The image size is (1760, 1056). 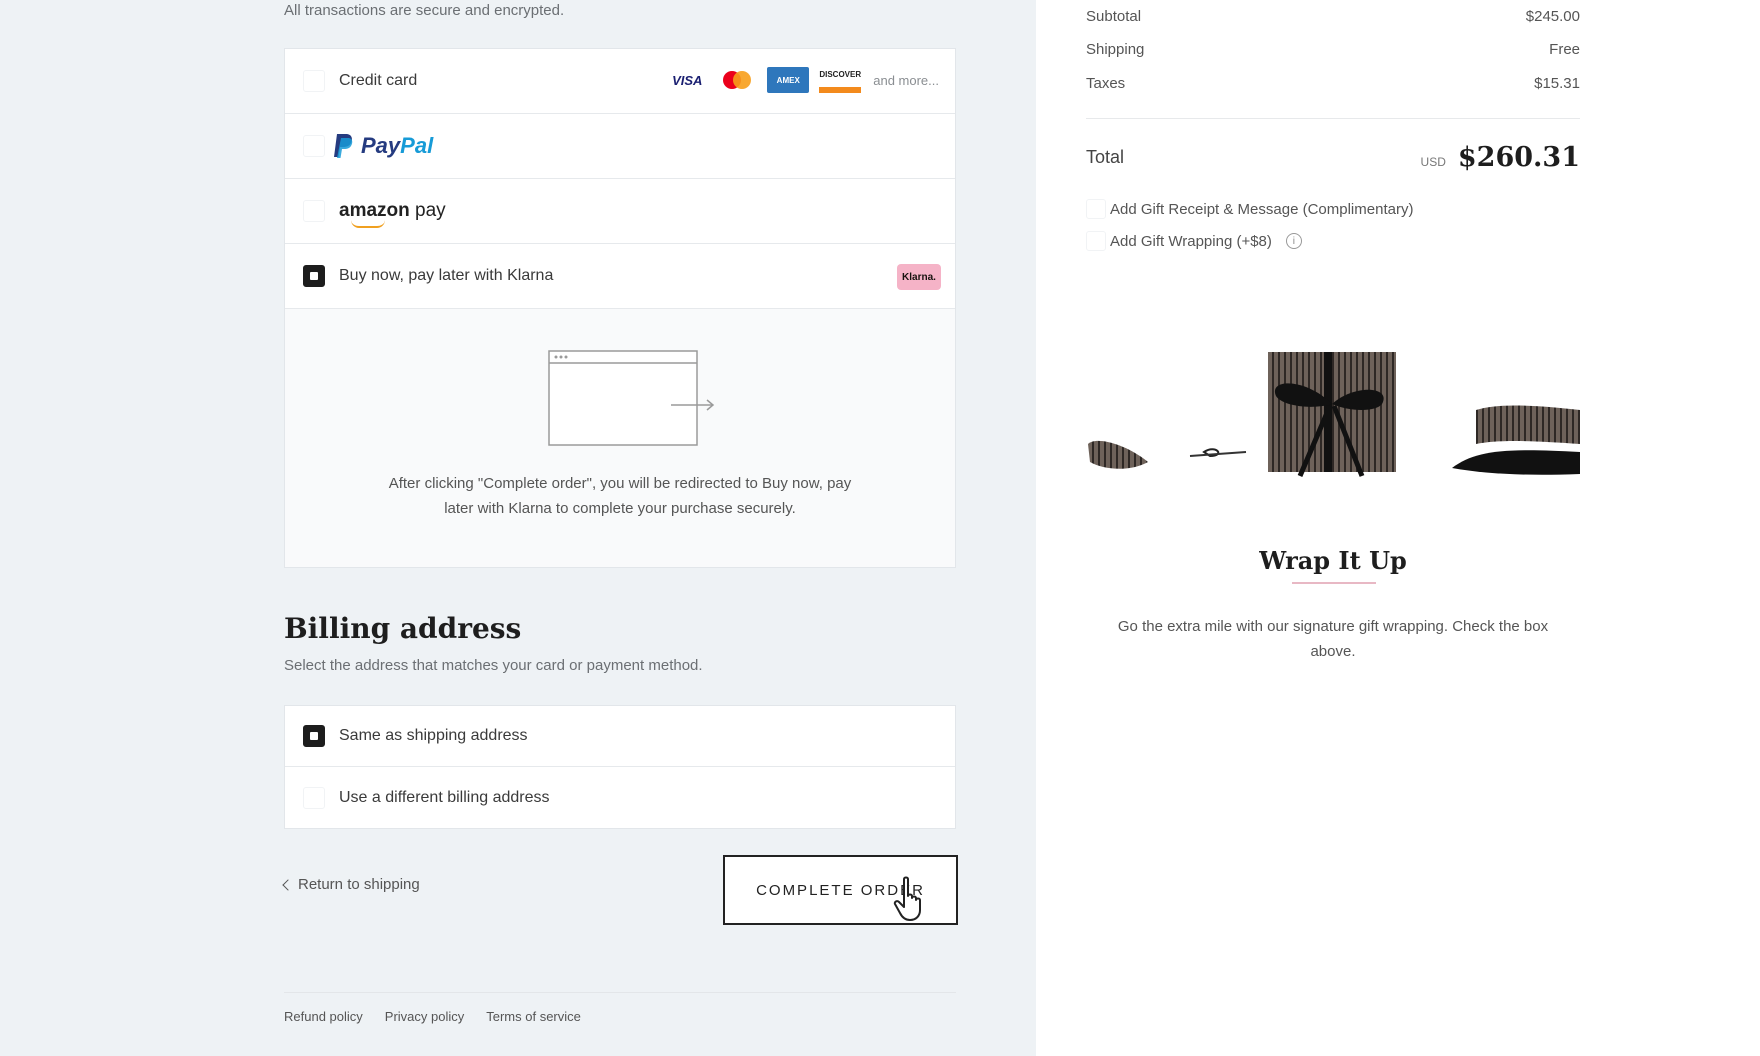 I want to click on gift-wrap-option: Add Gift Wrapping (+$8) i, so click(x=1194, y=241).